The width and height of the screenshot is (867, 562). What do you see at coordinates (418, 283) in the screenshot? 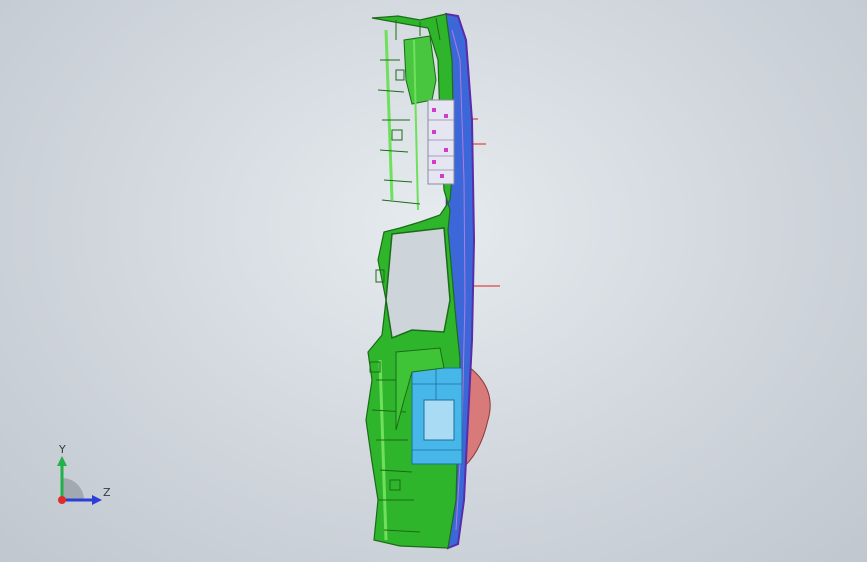
I see `center-opening` at bounding box center [418, 283].